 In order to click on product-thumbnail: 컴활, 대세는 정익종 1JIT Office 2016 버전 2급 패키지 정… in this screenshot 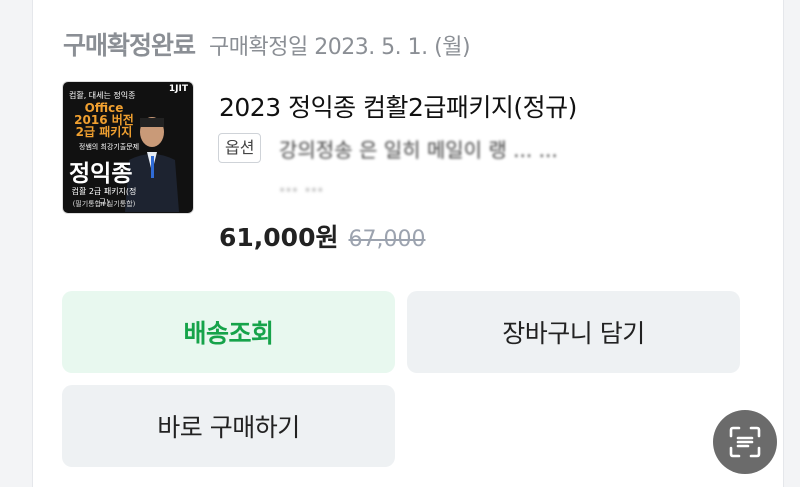, I will do `click(128, 147)`.